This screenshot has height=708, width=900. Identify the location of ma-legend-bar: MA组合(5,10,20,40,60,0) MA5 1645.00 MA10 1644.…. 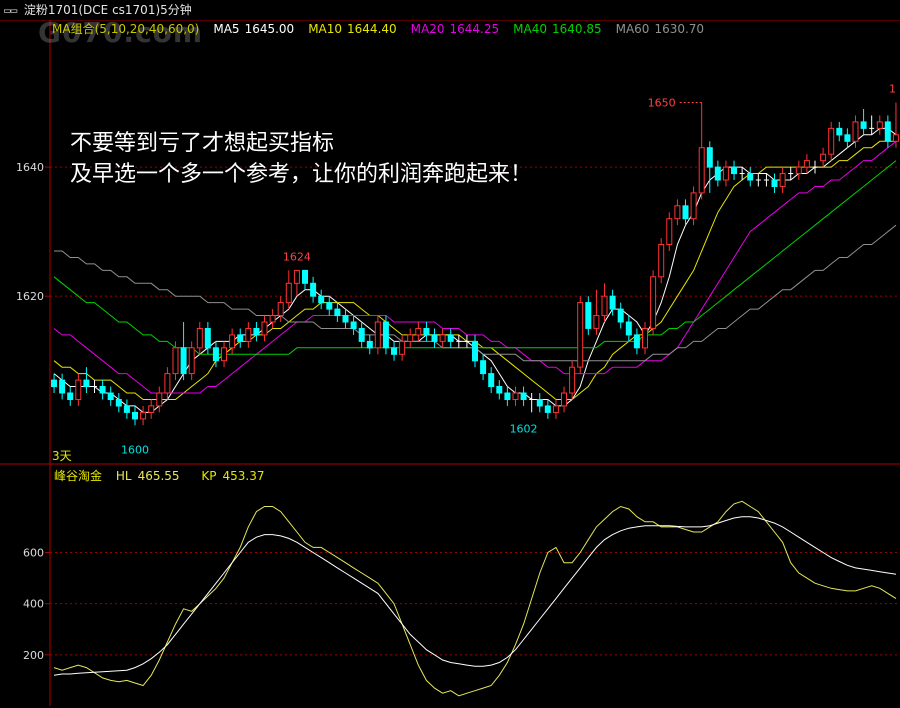
(385, 29).